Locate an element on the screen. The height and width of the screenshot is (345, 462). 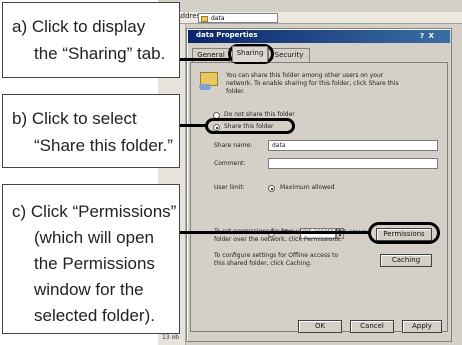
user-limit-label: User limit: is located at coordinates (229, 187).